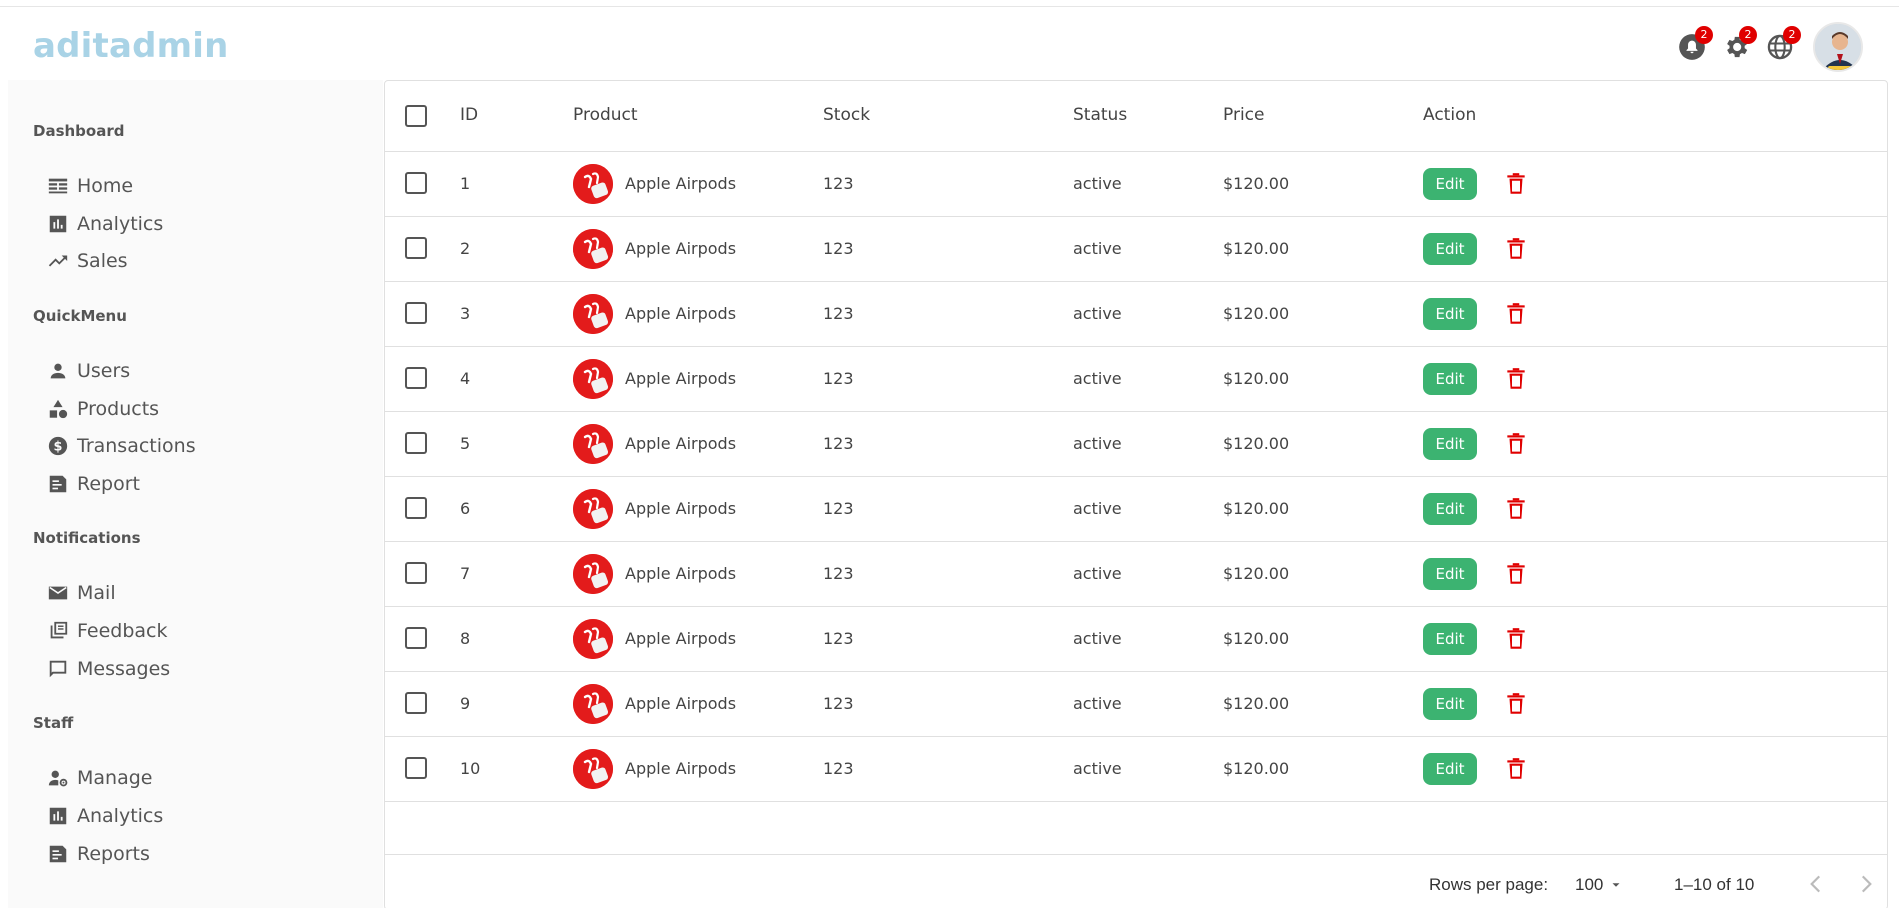 The image size is (1899, 908). What do you see at coordinates (1136, 314) in the screenshot?
I see `table-row: 3 Apple Airpods 123 active $120.00 Edit` at bounding box center [1136, 314].